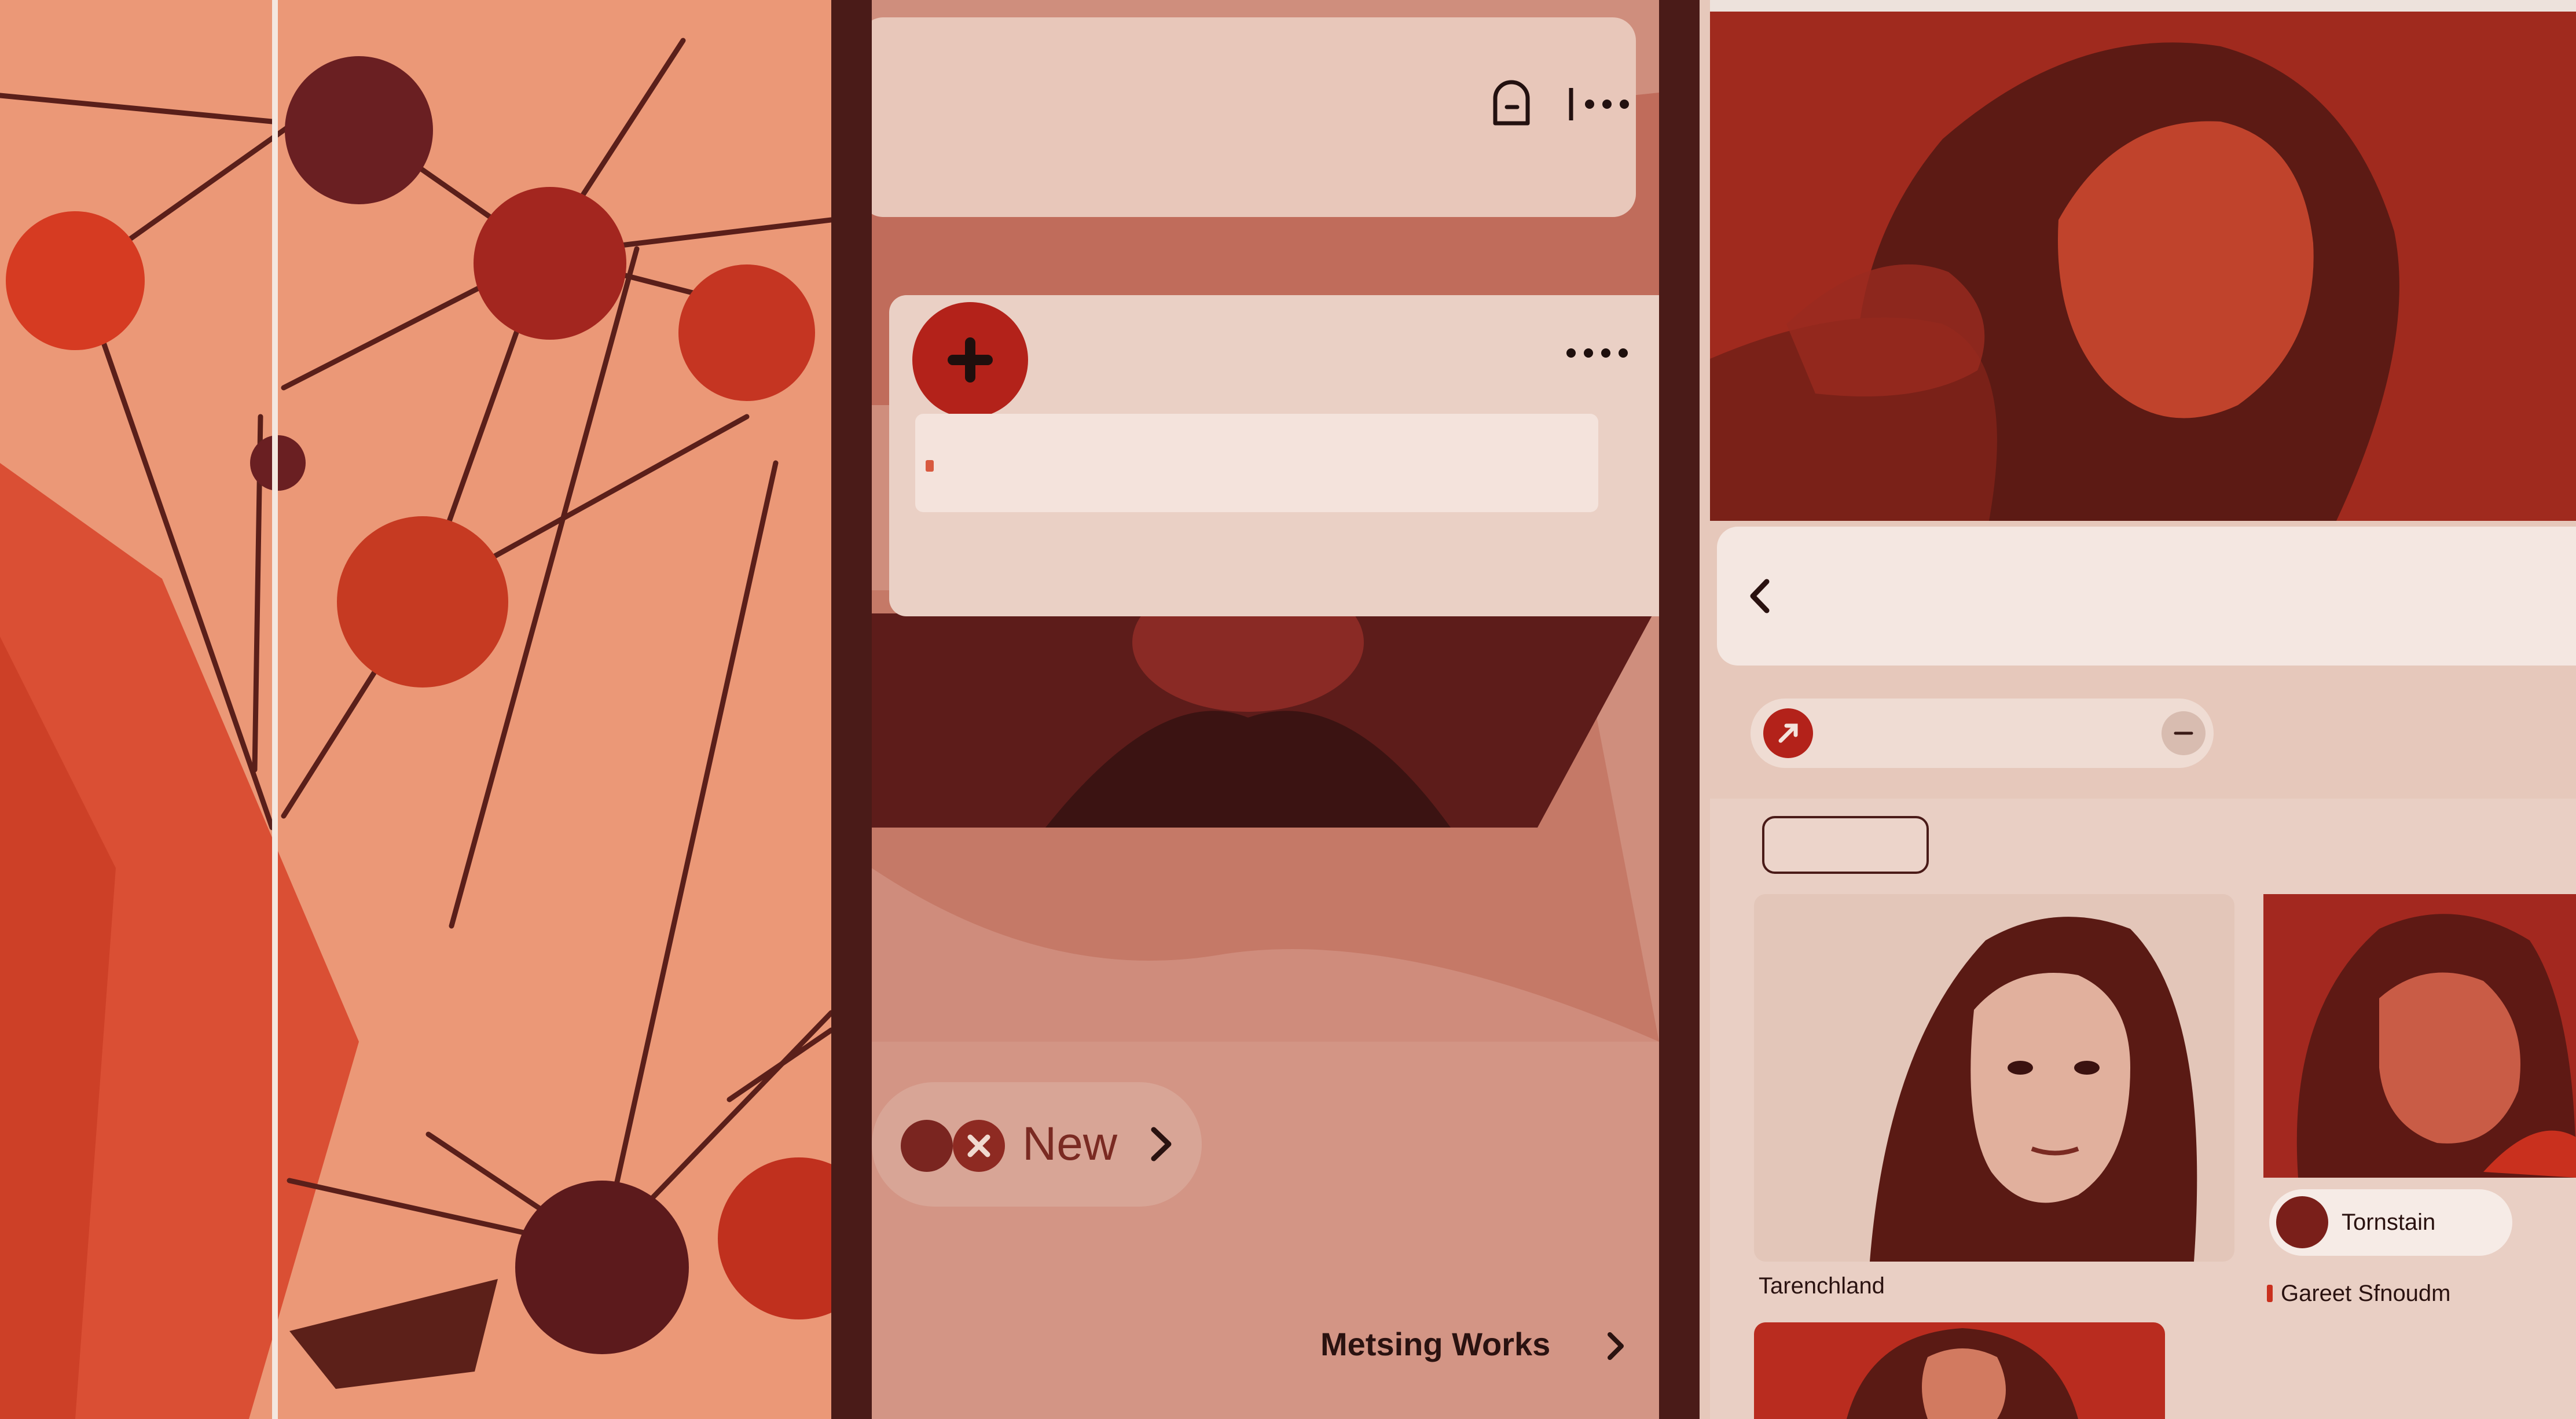 This screenshot has height=1419, width=2576. I want to click on works-link-label: Metsing Works, so click(1435, 1344).